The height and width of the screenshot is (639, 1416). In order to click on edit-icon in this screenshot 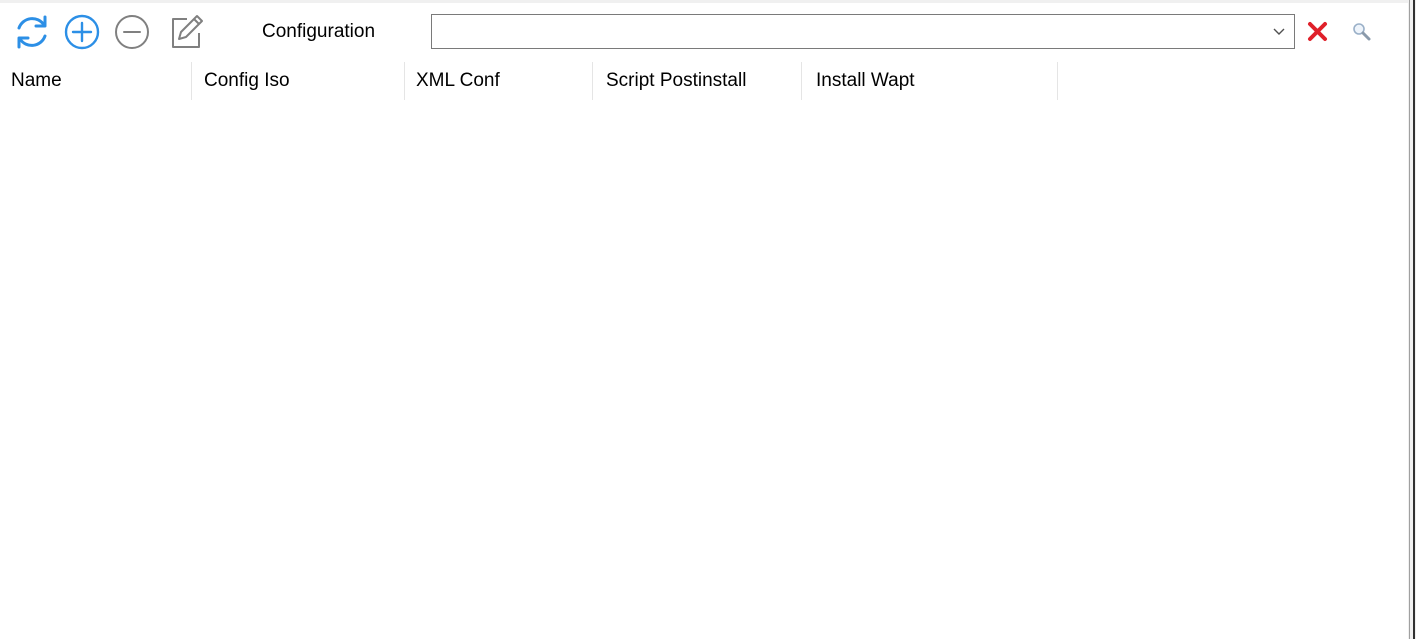, I will do `click(187, 31)`.